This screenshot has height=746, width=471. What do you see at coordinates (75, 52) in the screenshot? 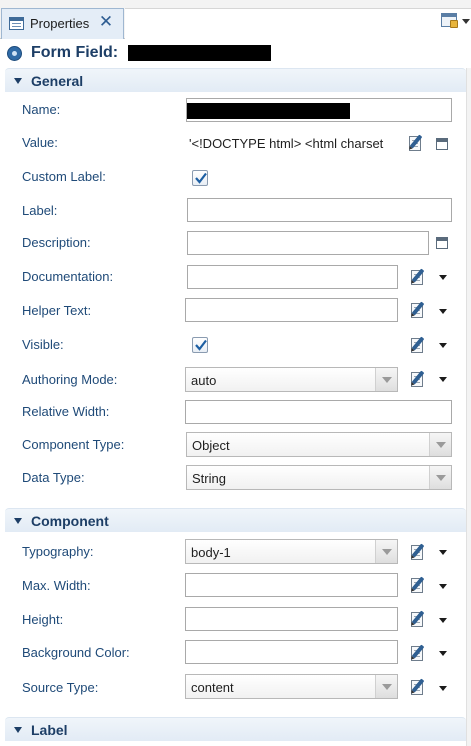
I see `page-title: Form Field:` at bounding box center [75, 52].